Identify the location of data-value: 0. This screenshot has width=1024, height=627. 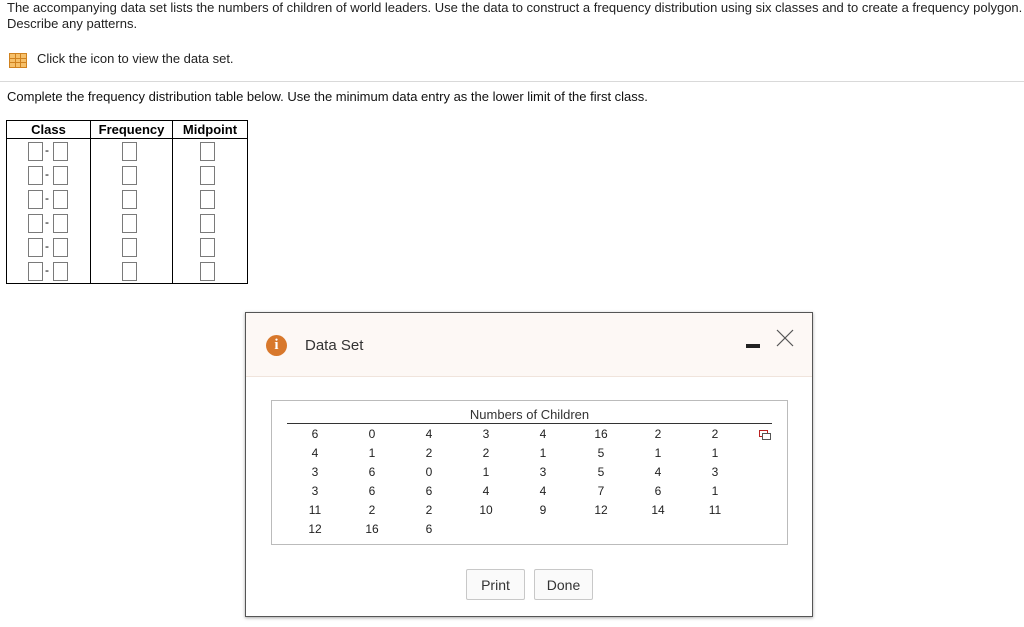
(429, 472).